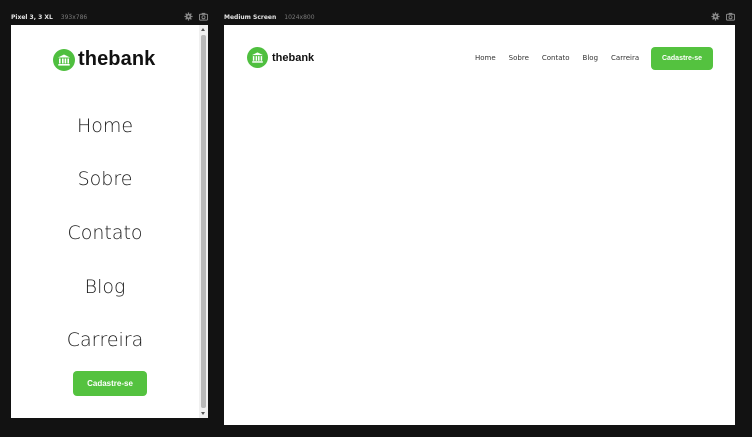  I want to click on mobile-frame-tools, so click(196, 16).